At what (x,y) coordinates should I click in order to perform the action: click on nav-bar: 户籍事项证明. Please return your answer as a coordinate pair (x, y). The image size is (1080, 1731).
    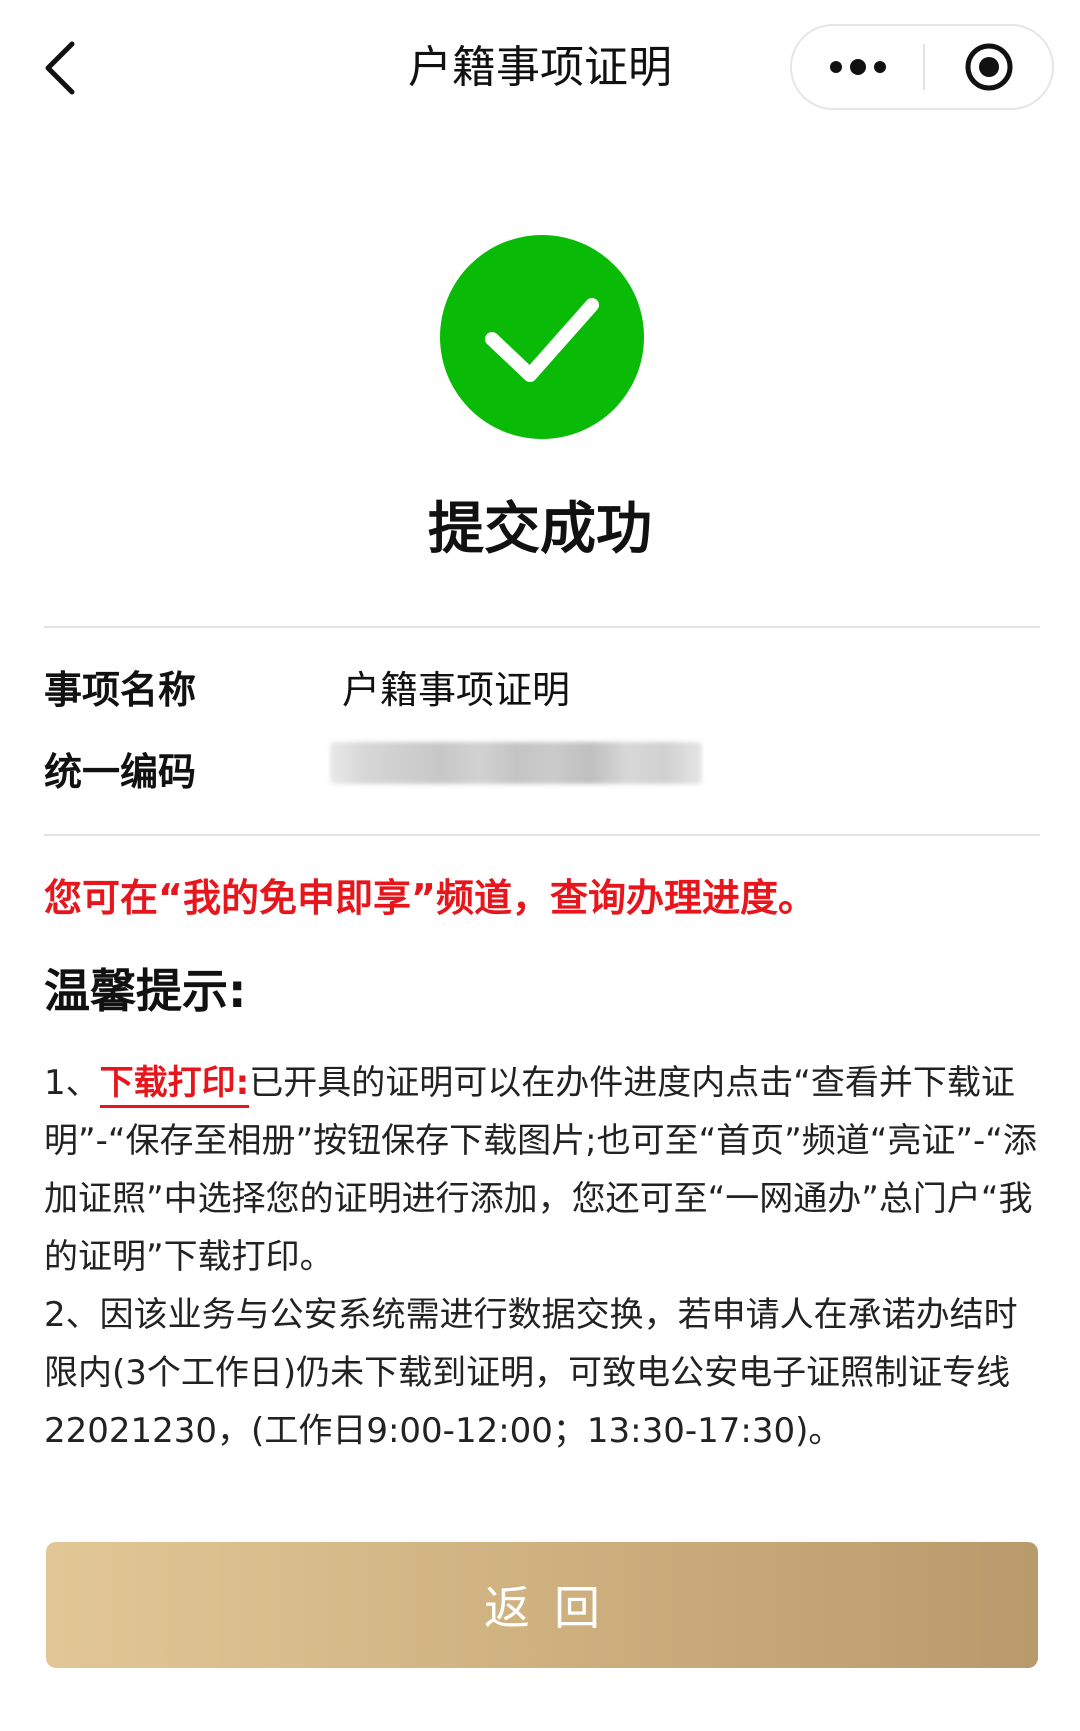
    Looking at the image, I should click on (540, 68).